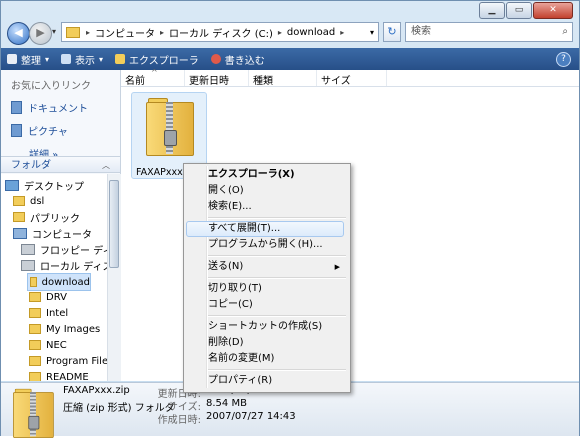 This screenshot has width=580, height=438. I want to click on favorite-link-documents: ドキュメント, so click(60, 103).